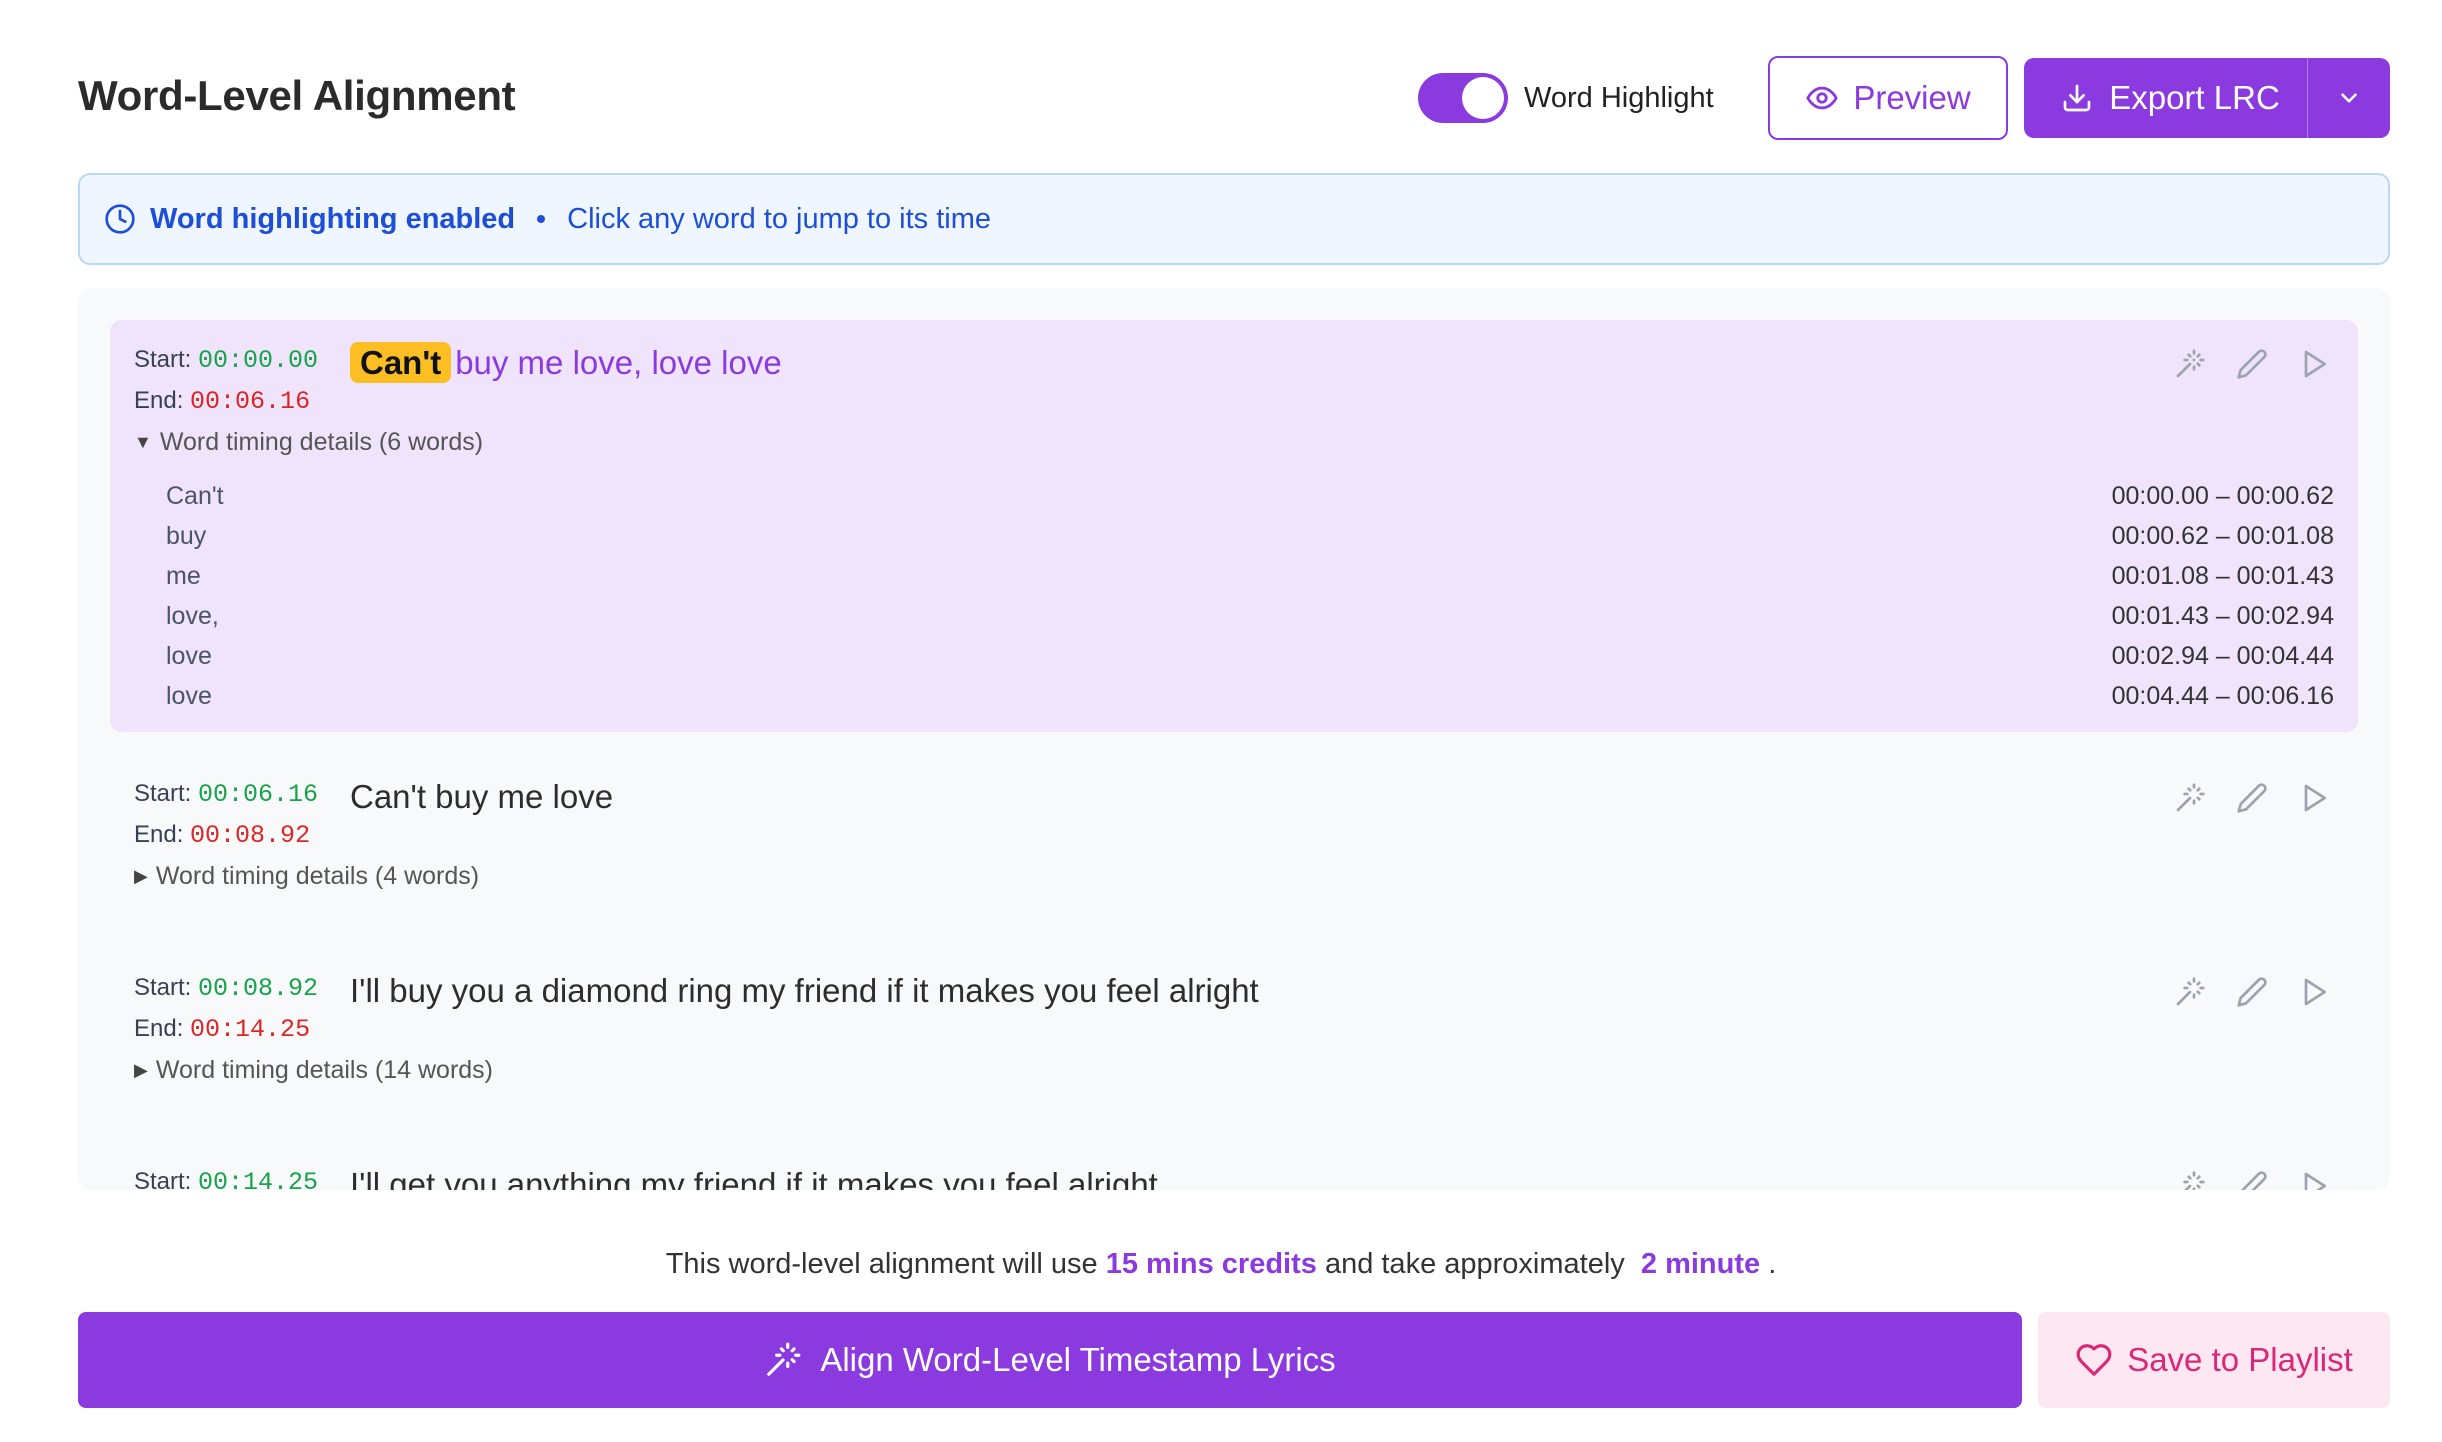 The height and width of the screenshot is (1442, 2442). What do you see at coordinates (186, 535) in the screenshot?
I see `word-text: buy` at bounding box center [186, 535].